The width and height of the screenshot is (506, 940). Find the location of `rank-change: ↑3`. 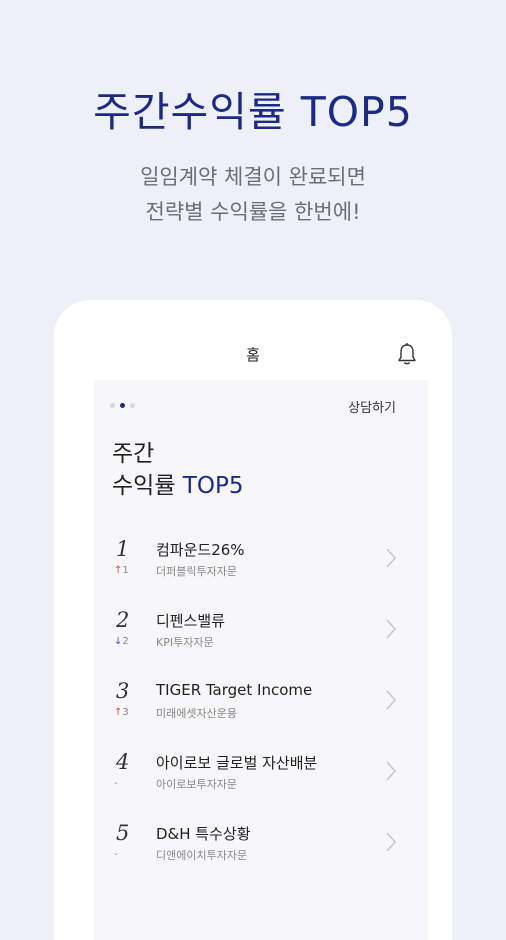

rank-change: ↑3 is located at coordinates (121, 712).